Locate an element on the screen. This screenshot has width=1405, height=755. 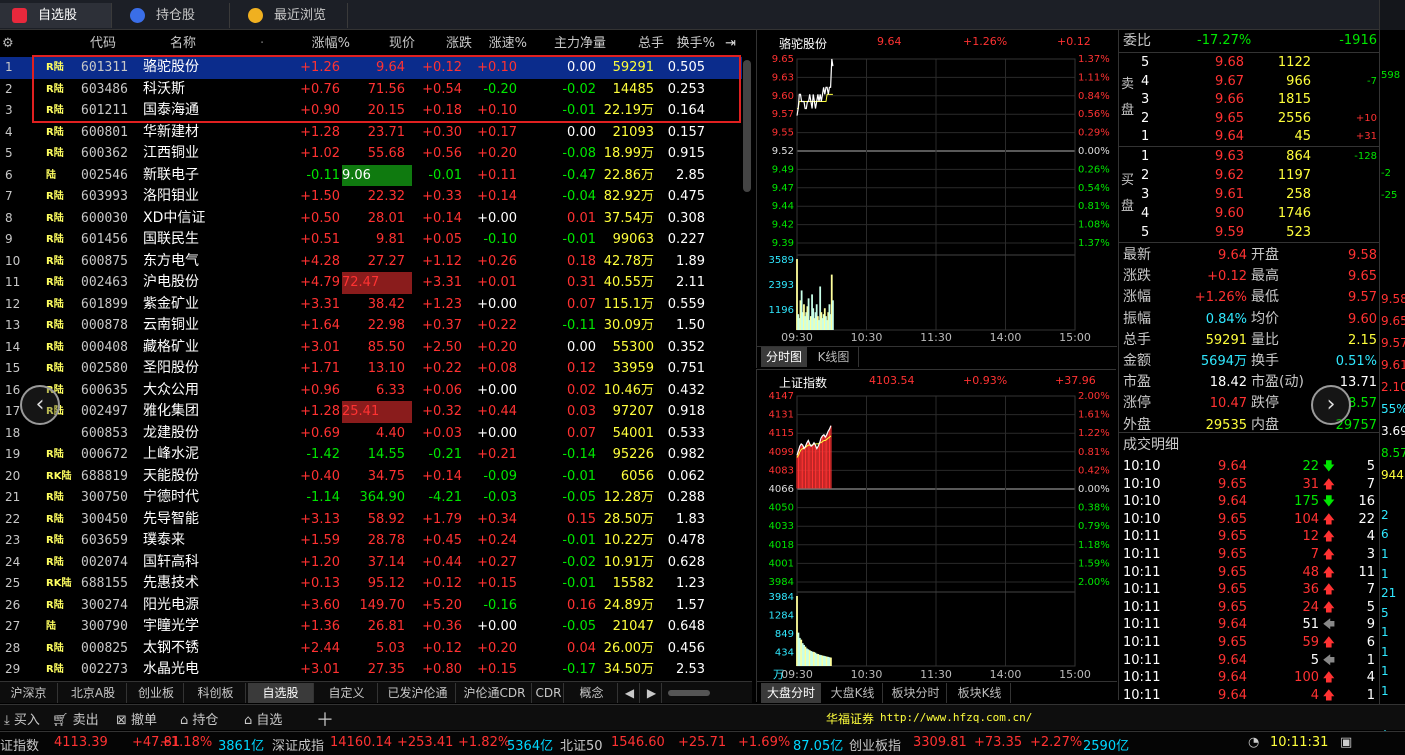
message-icon: ▣ is located at coordinates (1346, 742).